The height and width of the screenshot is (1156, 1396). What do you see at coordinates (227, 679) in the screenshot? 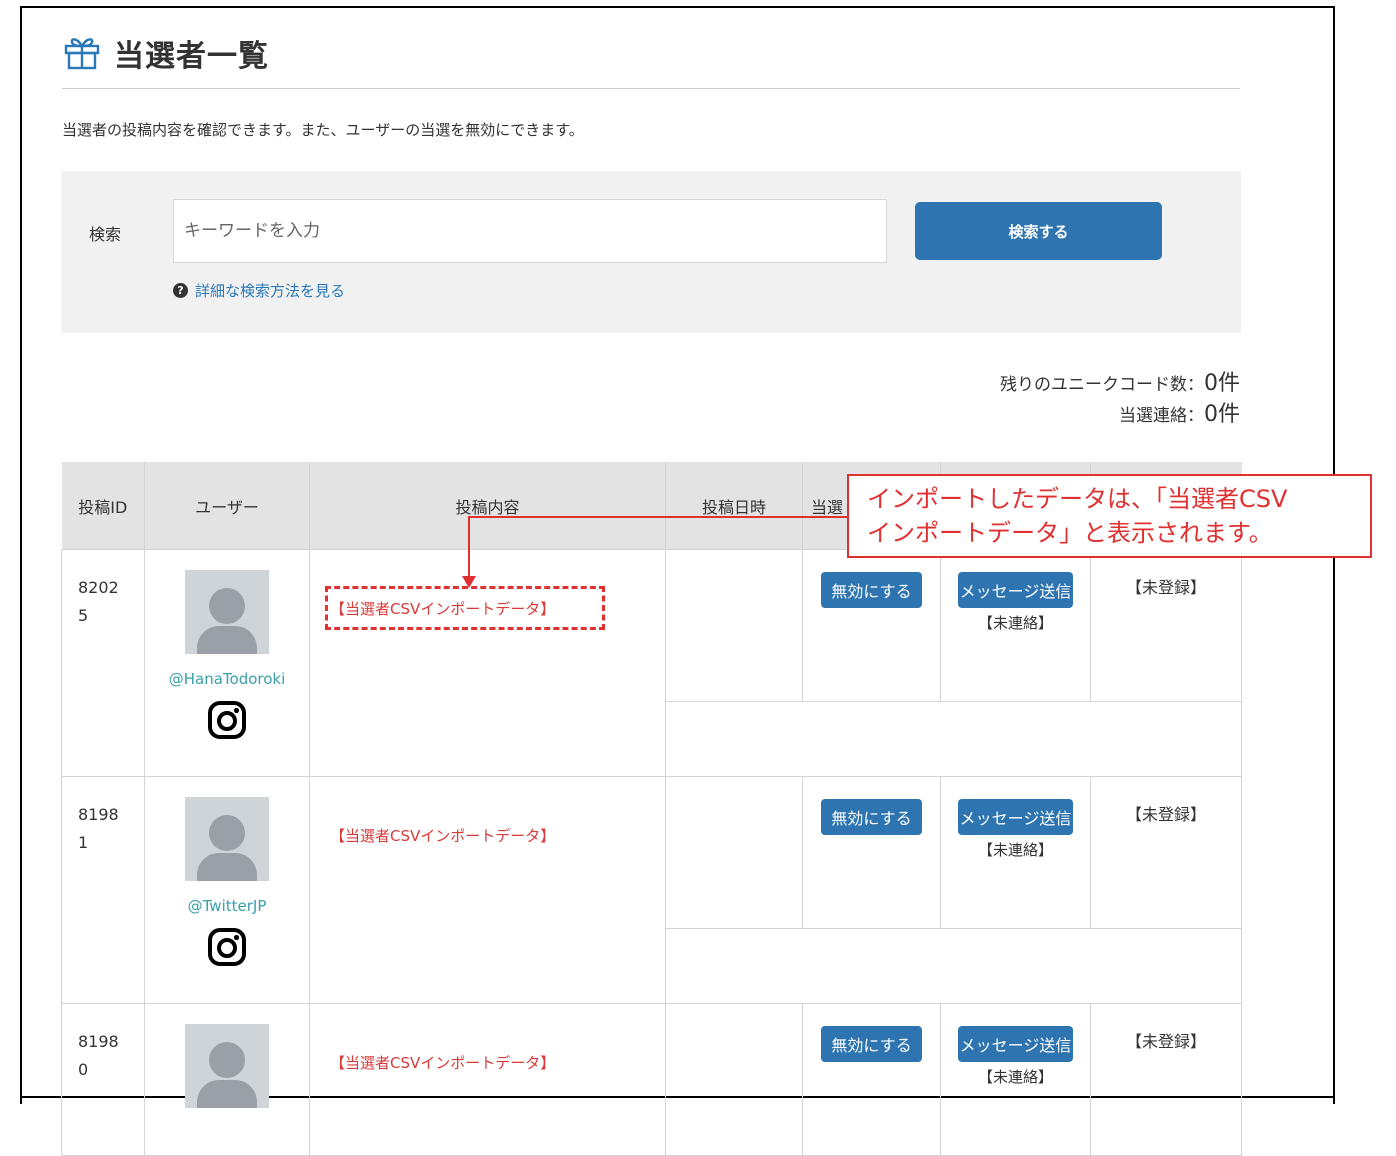
I see `user-handle-link: @HanaTodoroki` at bounding box center [227, 679].